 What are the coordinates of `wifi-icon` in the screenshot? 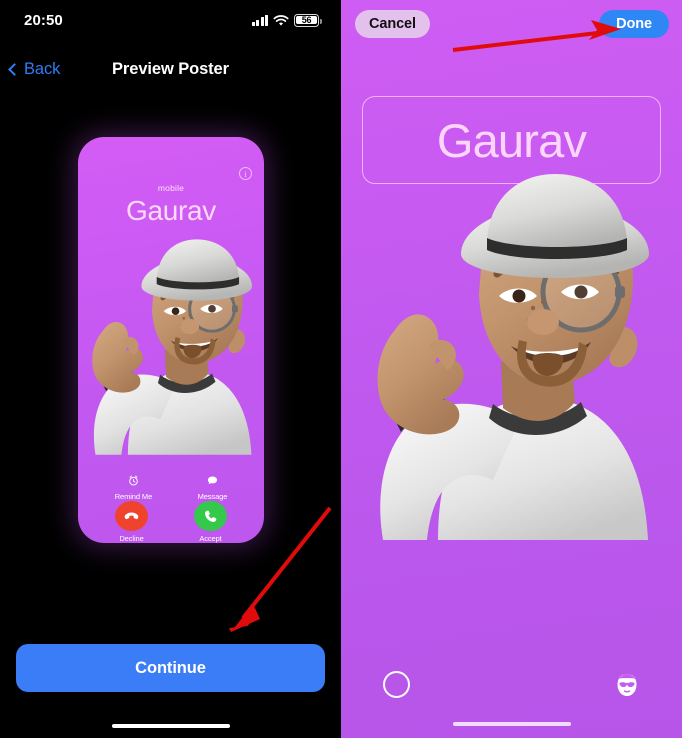 It's located at (281, 20).